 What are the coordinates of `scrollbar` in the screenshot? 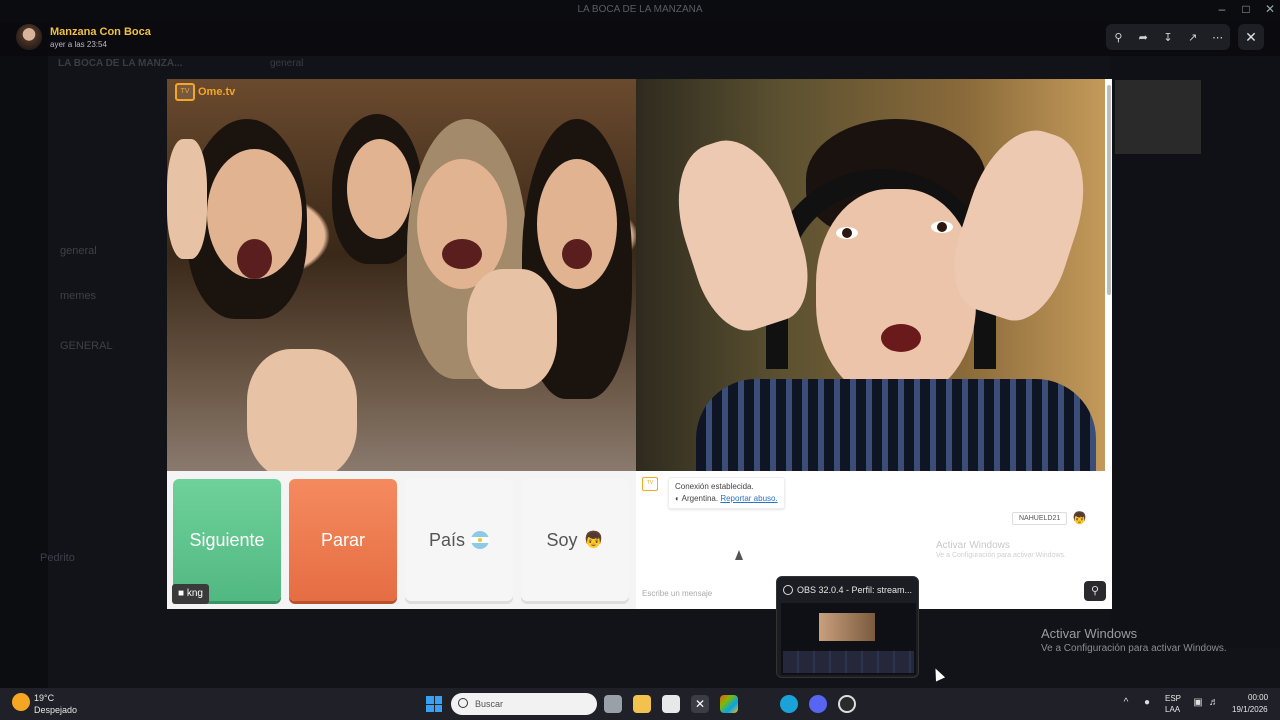 It's located at (1109, 190).